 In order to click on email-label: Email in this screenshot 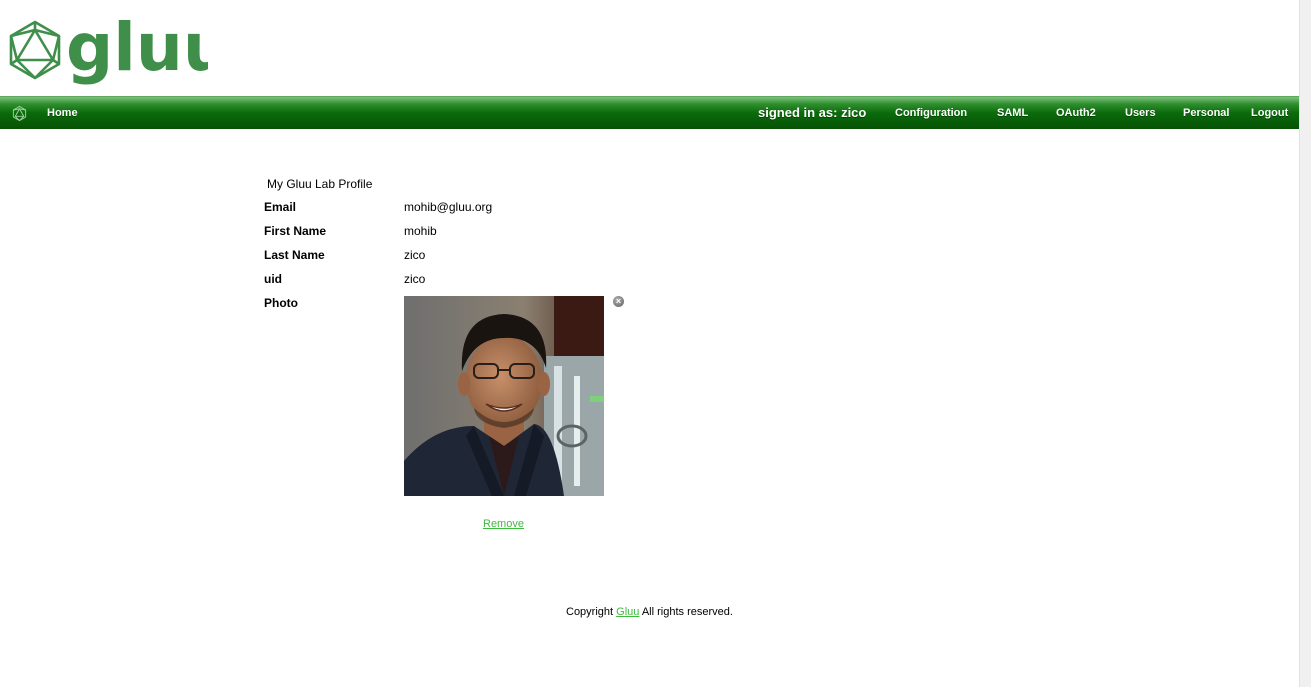, I will do `click(280, 207)`.